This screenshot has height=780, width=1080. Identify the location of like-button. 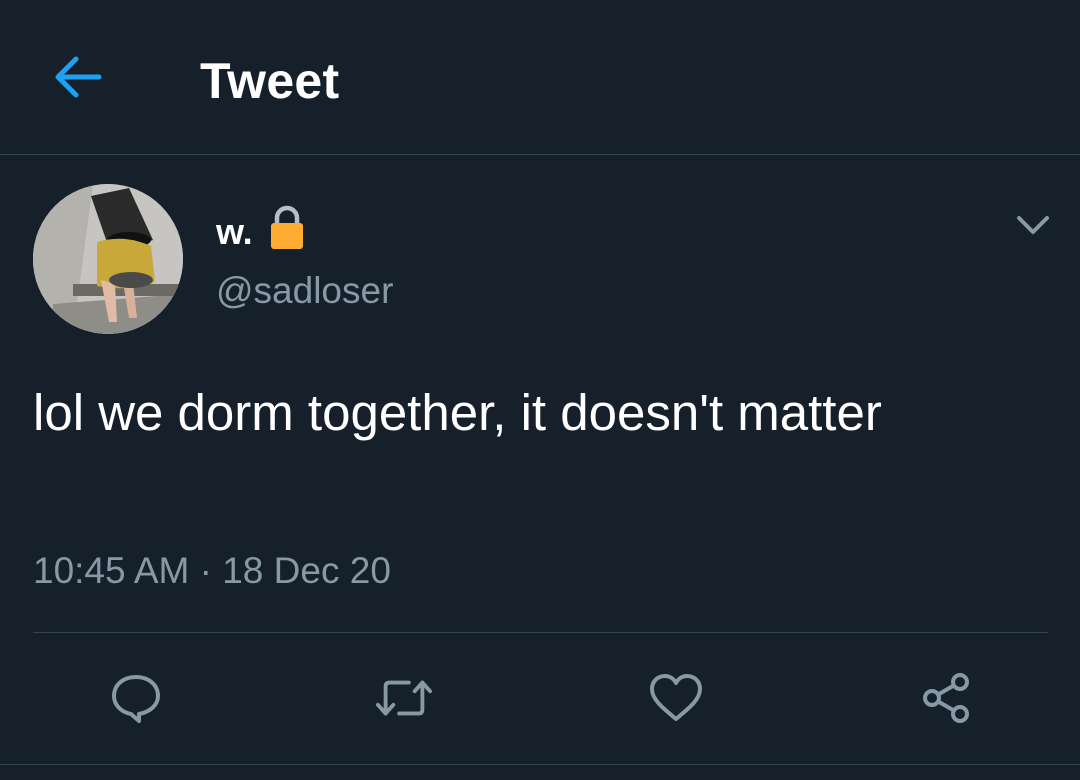
(676, 698).